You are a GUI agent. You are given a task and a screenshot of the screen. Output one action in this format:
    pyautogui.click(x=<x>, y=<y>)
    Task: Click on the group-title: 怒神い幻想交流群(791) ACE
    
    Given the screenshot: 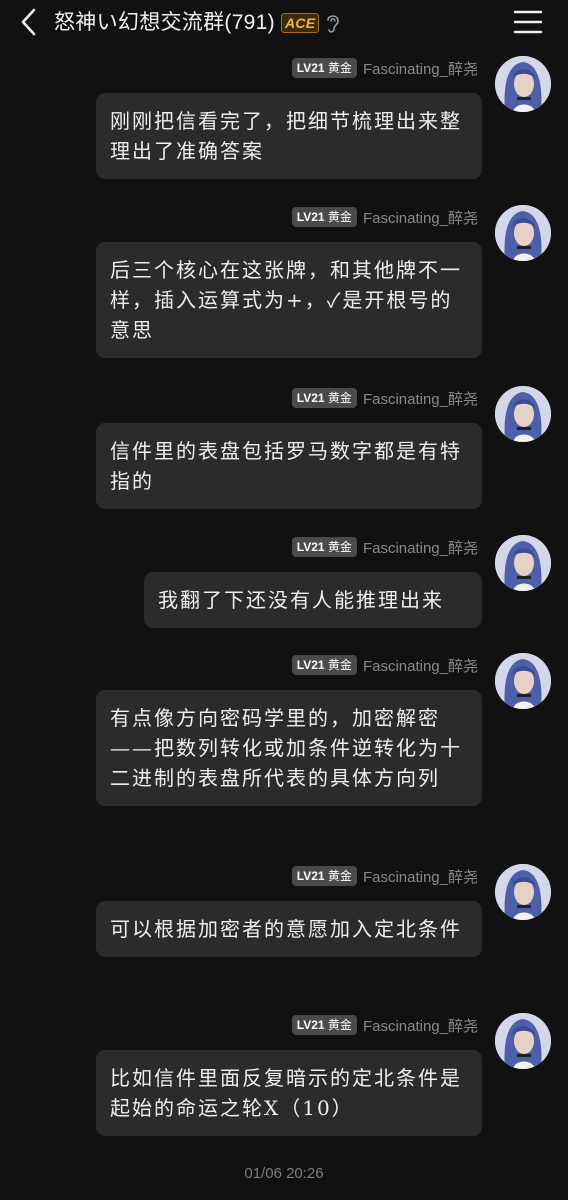 What is the action you would take?
    pyautogui.click(x=197, y=22)
    